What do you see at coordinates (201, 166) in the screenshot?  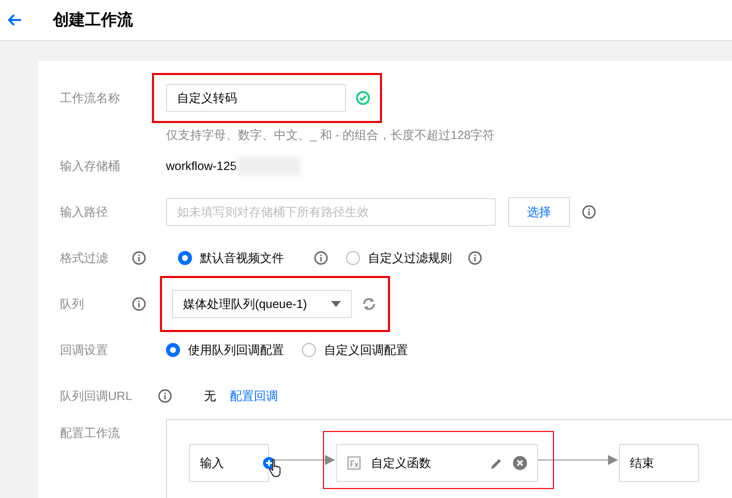 I see `bucket-value: workflow-125` at bounding box center [201, 166].